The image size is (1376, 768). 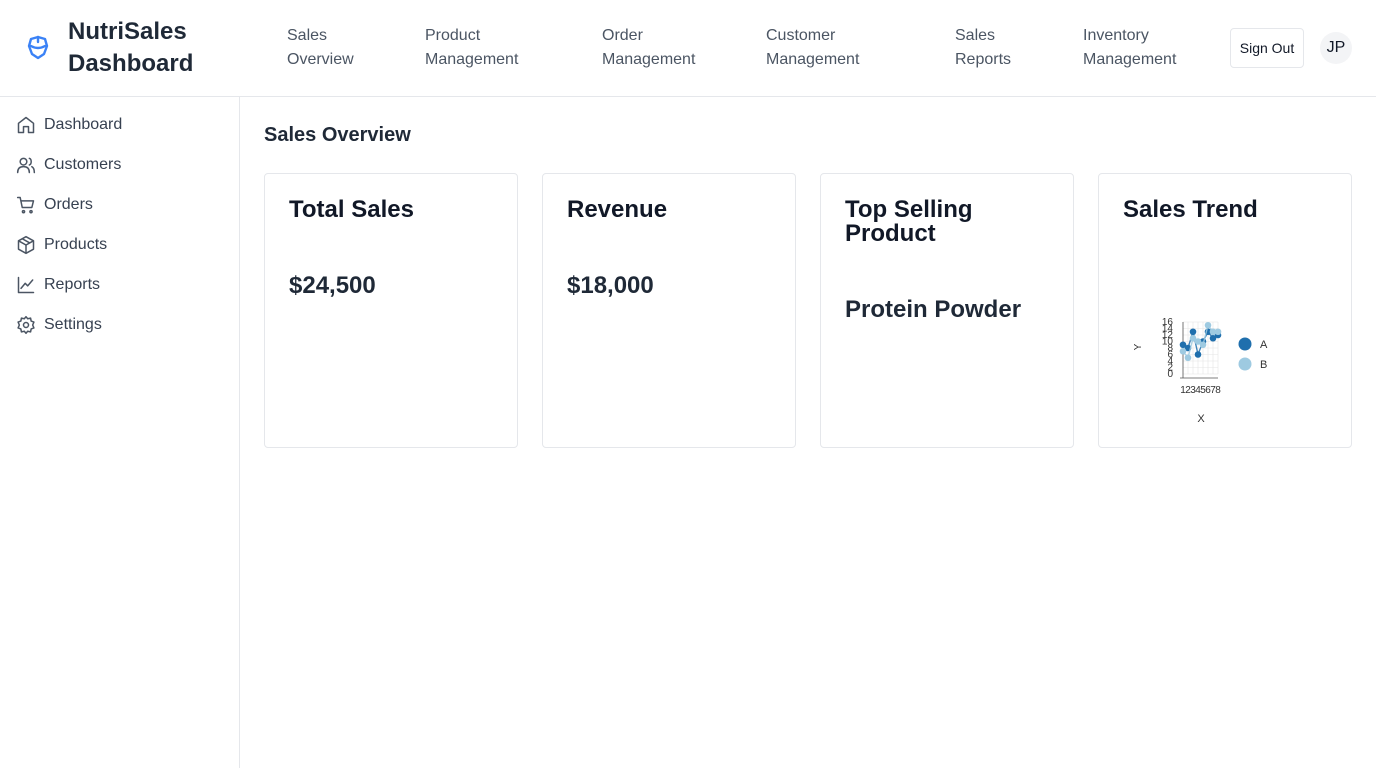 I want to click on card-value: $18,000, so click(x=610, y=285).